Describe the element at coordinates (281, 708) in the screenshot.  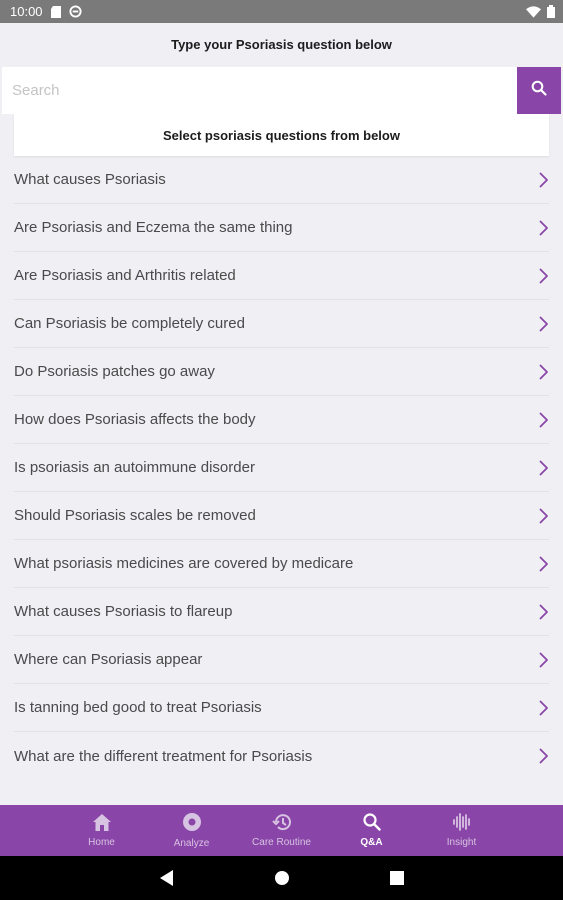
I see `question-item: Is tanning bed good to treat Psoriasis` at that location.